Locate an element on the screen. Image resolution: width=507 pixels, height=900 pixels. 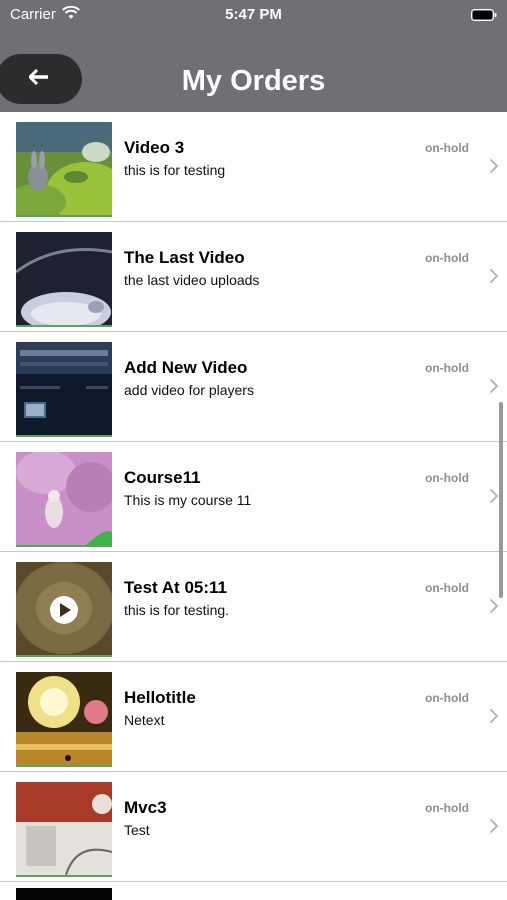
order-title: Hellotitle is located at coordinates (160, 697).